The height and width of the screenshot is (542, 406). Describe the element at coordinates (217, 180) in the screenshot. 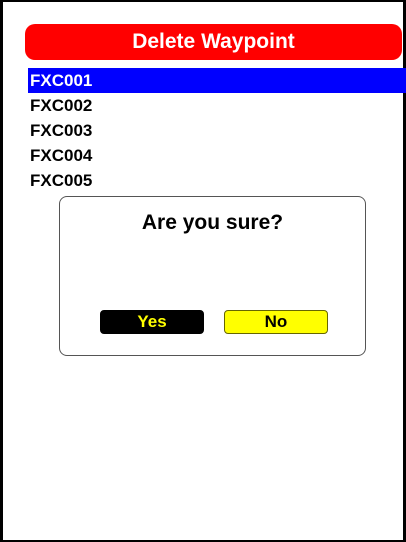

I see `waypoint-item-fxc005: FXC005` at that location.